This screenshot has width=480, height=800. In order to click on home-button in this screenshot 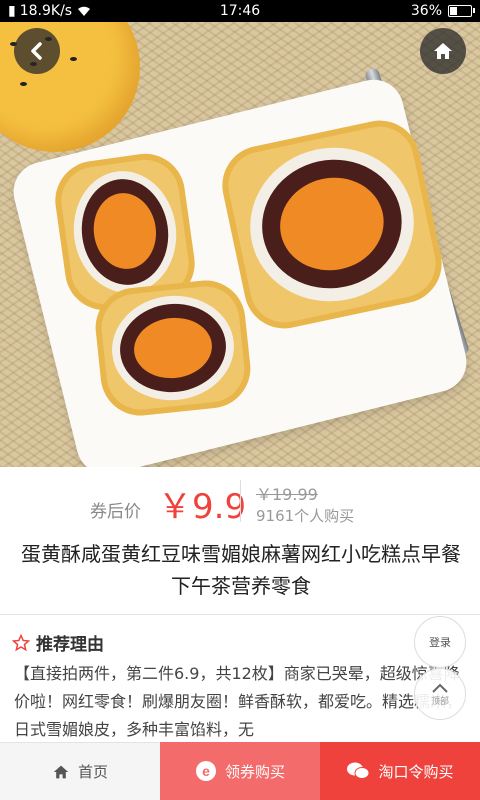, I will do `click(443, 51)`.